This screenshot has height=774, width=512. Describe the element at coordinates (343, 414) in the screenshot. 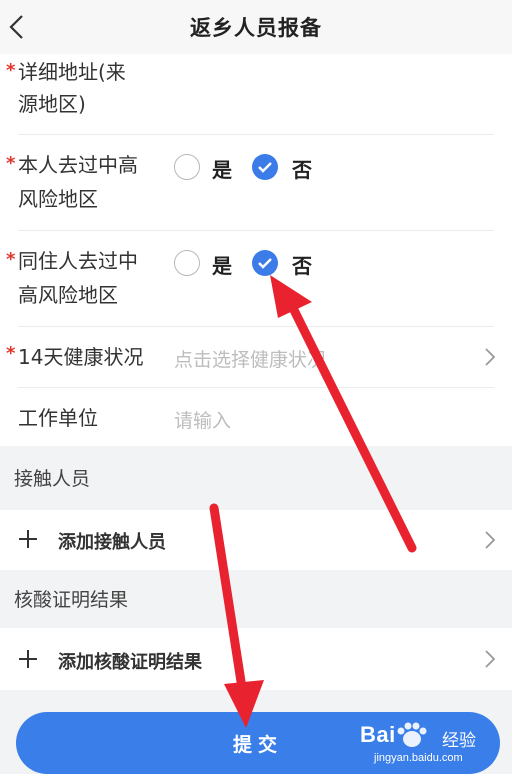

I see `arrow-to-radio` at that location.